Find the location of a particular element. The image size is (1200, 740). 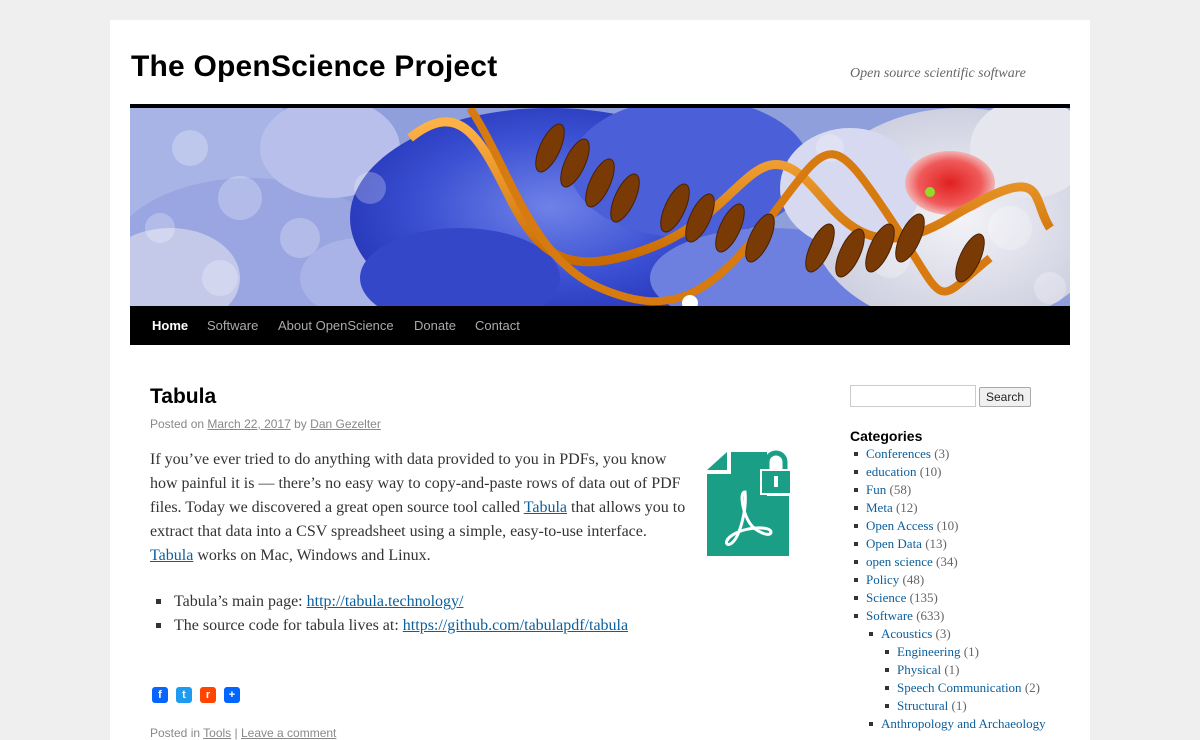

twitter-icon: t is located at coordinates (184, 695).